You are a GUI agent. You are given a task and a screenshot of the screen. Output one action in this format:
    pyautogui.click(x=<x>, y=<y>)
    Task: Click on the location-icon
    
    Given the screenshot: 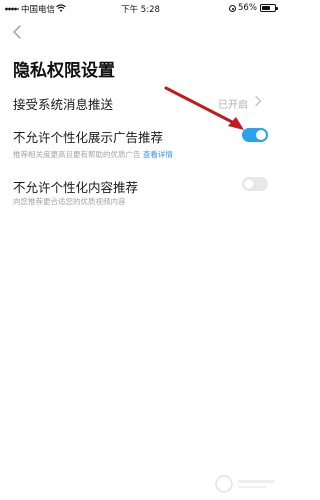 What is the action you would take?
    pyautogui.click(x=232, y=8)
    